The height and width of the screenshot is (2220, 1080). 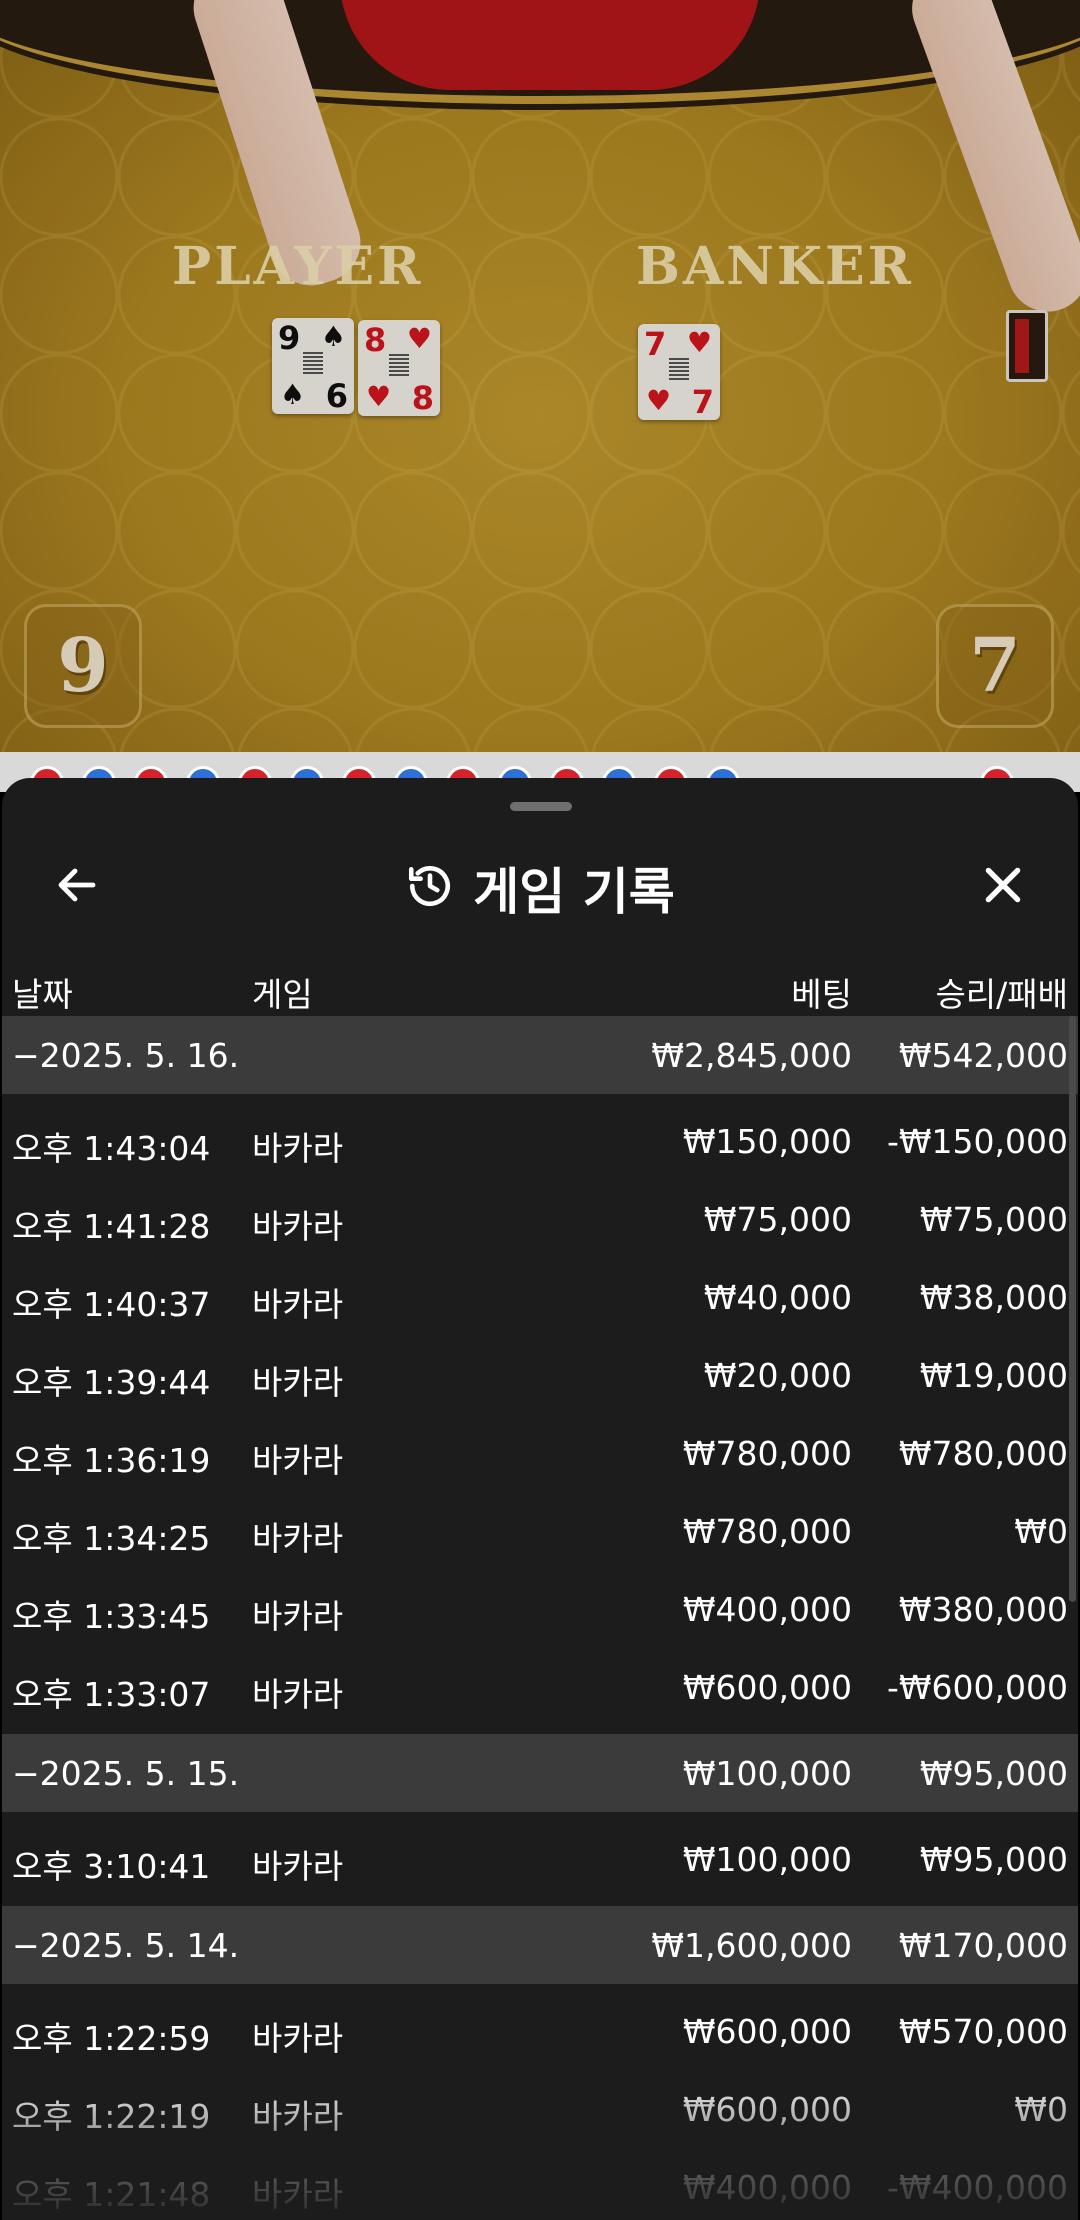 I want to click on row-result: ₩75,000, so click(x=993, y=1219).